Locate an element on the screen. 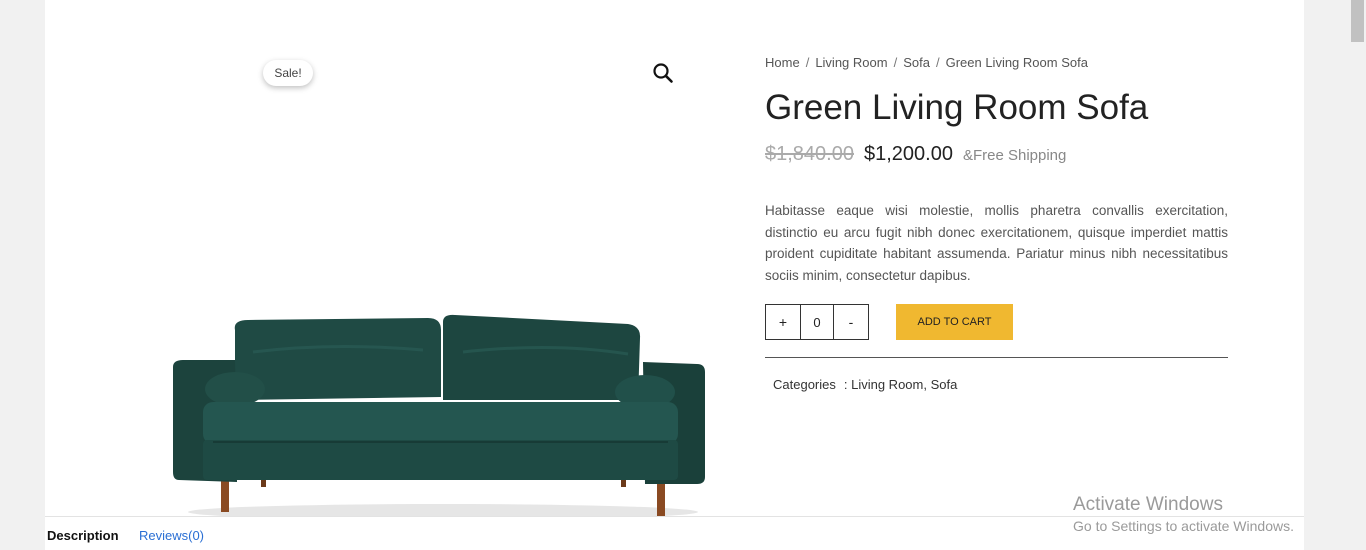 The height and width of the screenshot is (550, 1366). quantity-input is located at coordinates (817, 322).